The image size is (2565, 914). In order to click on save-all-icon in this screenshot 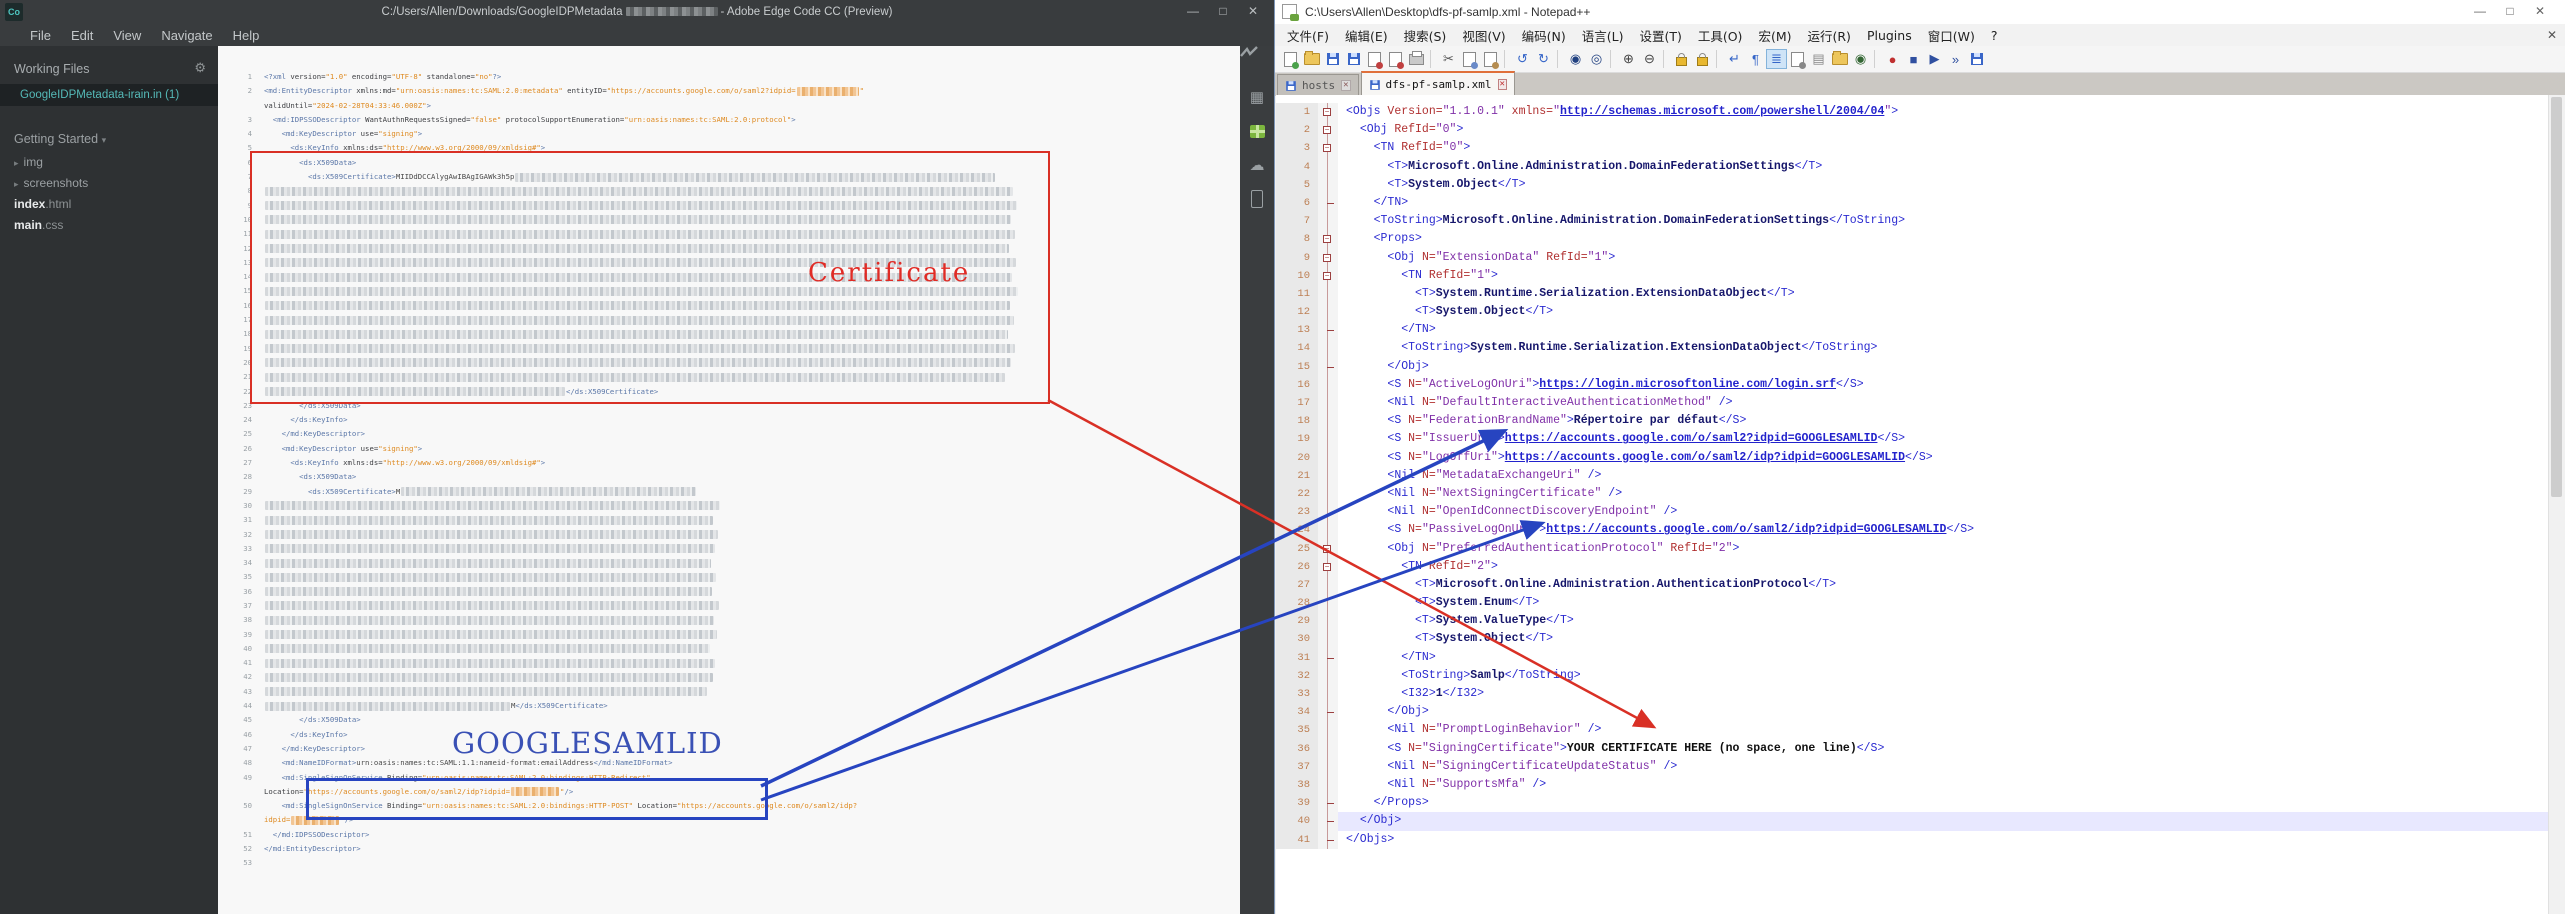, I will do `click(1353, 59)`.